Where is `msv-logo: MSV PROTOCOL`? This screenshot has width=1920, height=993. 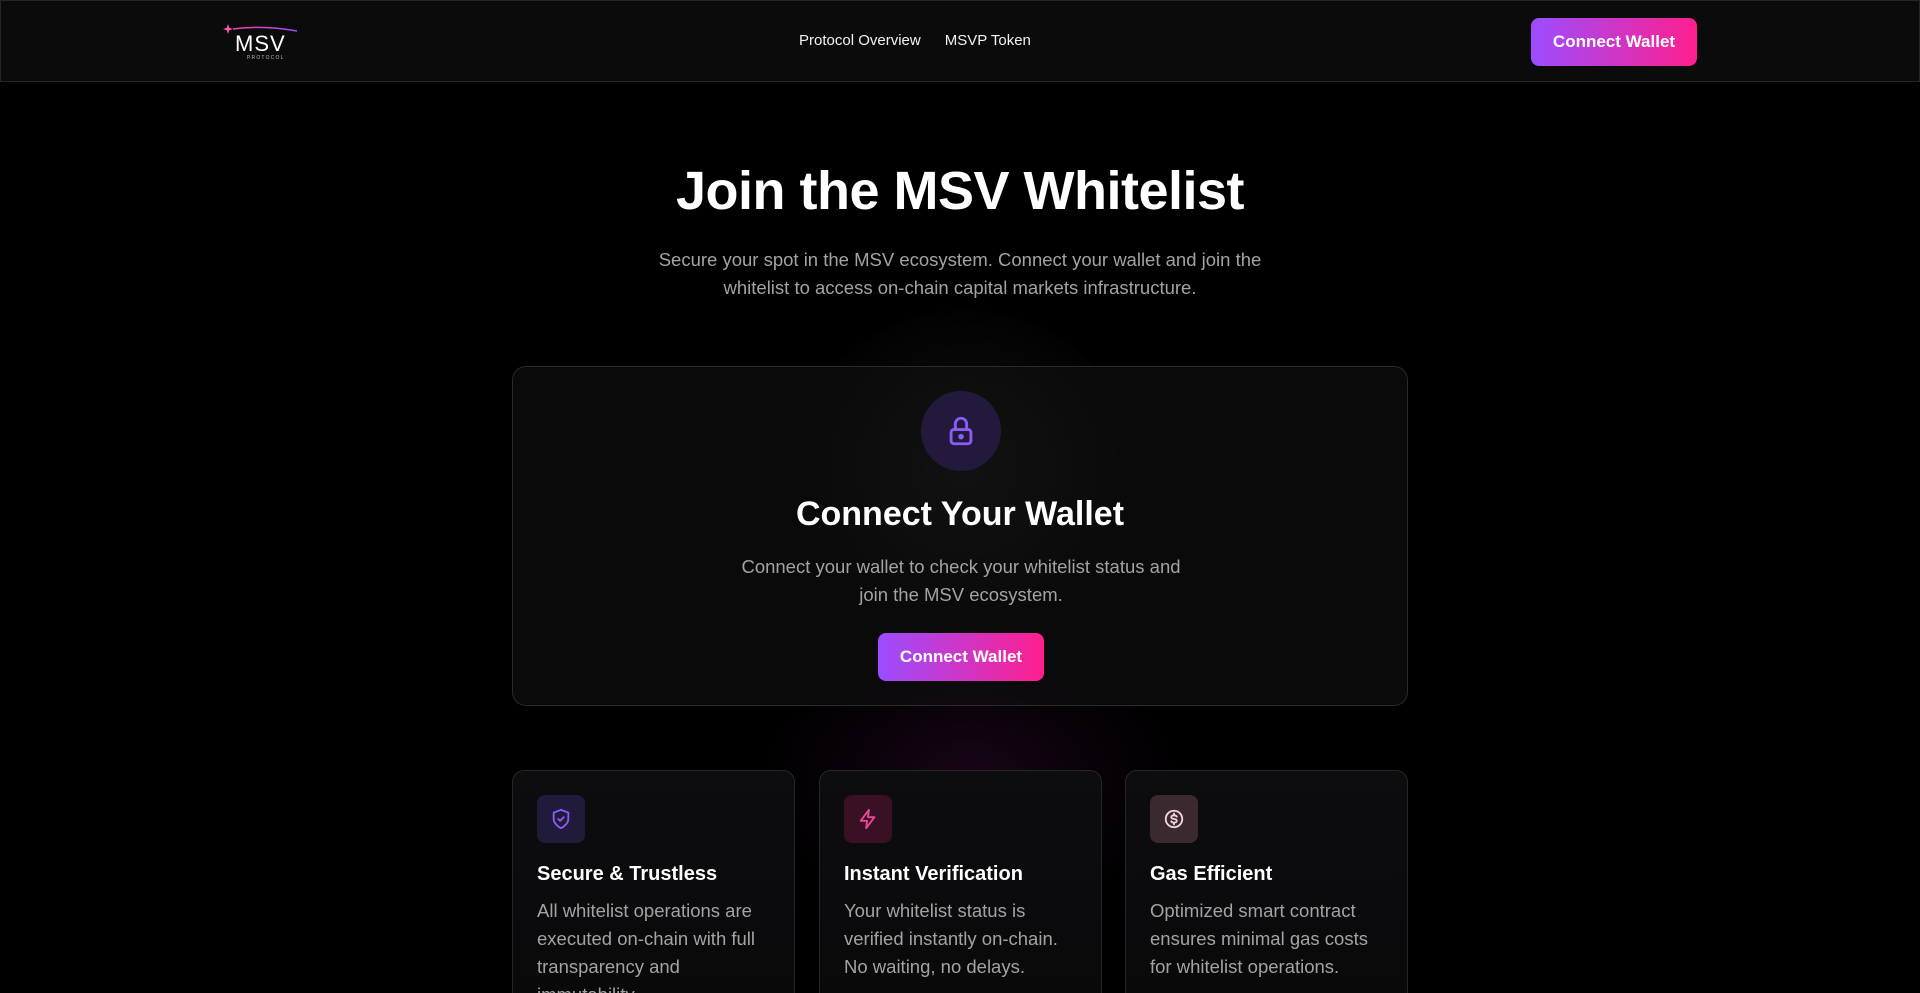 msv-logo: MSV PROTOCOL is located at coordinates (263, 42).